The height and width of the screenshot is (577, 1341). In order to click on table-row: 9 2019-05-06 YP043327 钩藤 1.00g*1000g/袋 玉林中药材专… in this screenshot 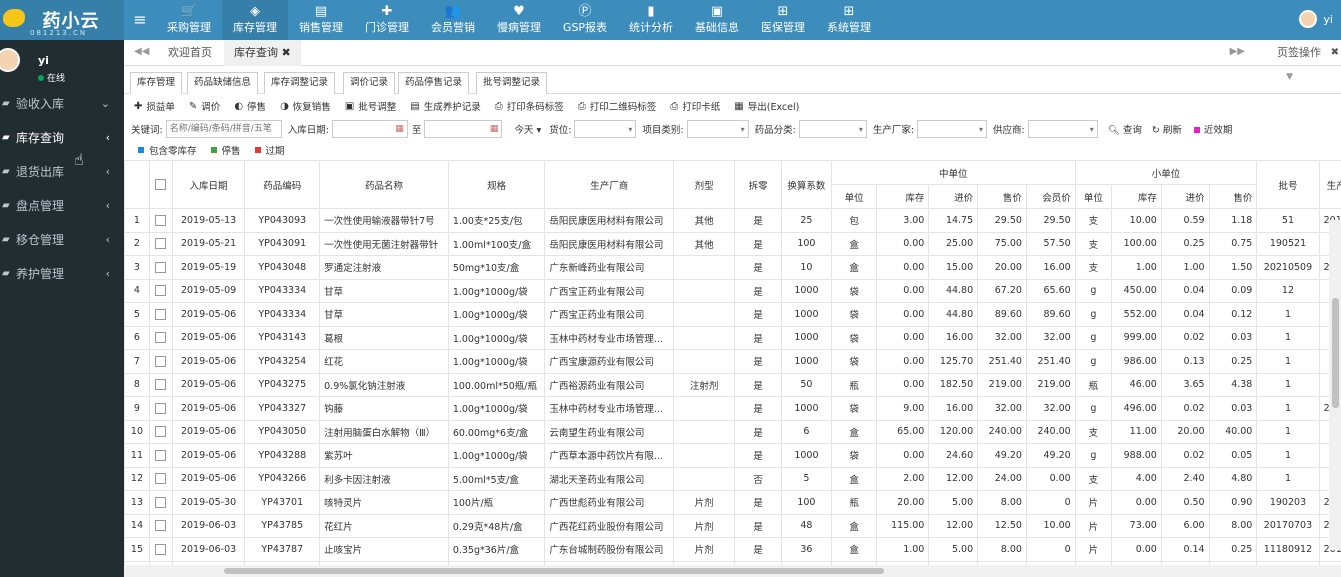, I will do `click(732, 408)`.